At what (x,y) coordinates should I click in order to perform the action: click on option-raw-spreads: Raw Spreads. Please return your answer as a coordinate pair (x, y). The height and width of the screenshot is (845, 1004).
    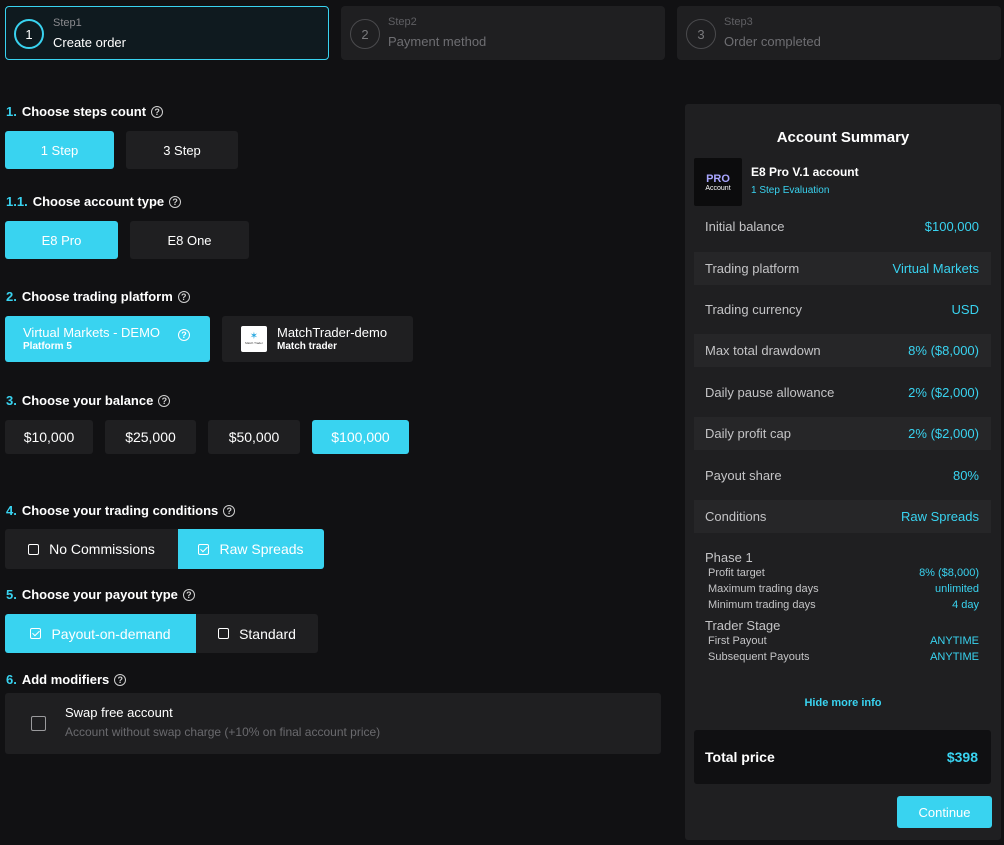
    Looking at the image, I should click on (251, 549).